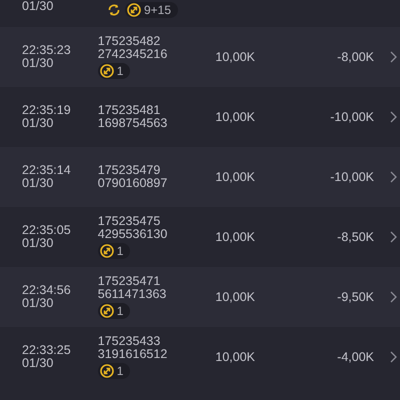 This screenshot has width=400, height=400. I want to click on round-id: 1698754563, so click(133, 123).